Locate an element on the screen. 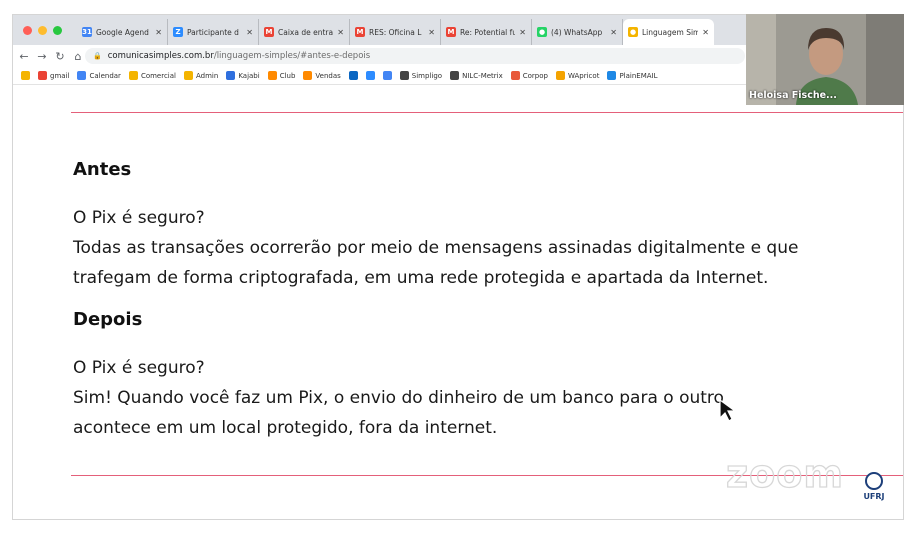 The height and width of the screenshot is (537, 916). linkedin-icon is located at coordinates (353, 75).